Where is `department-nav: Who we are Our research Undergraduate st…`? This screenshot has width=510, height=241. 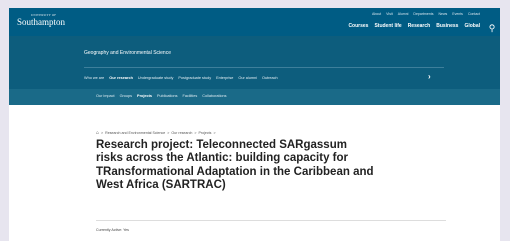 department-nav: Who we are Our research Undergraduate st… is located at coordinates (181, 78).